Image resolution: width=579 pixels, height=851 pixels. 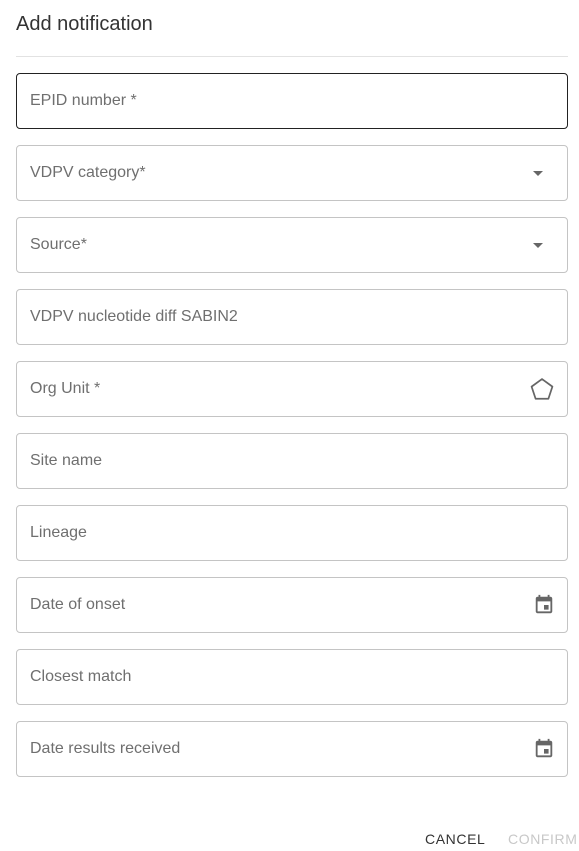 I want to click on lineage-label: Lineage, so click(x=58, y=532).